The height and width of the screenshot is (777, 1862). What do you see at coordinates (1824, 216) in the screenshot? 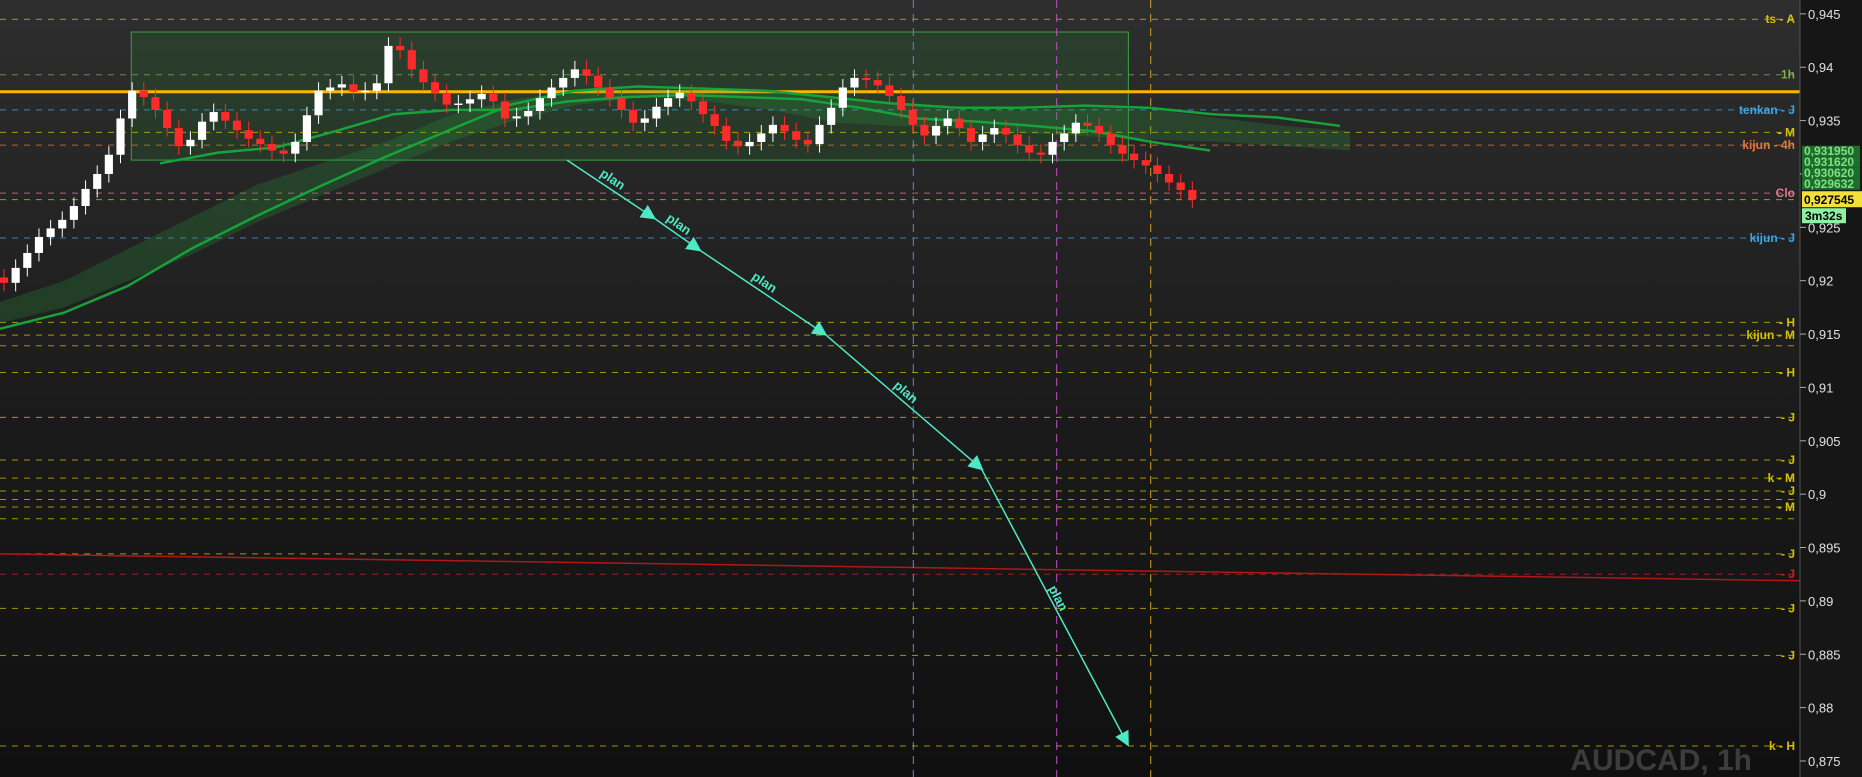
I see `countdown-label: 3m32s` at bounding box center [1824, 216].